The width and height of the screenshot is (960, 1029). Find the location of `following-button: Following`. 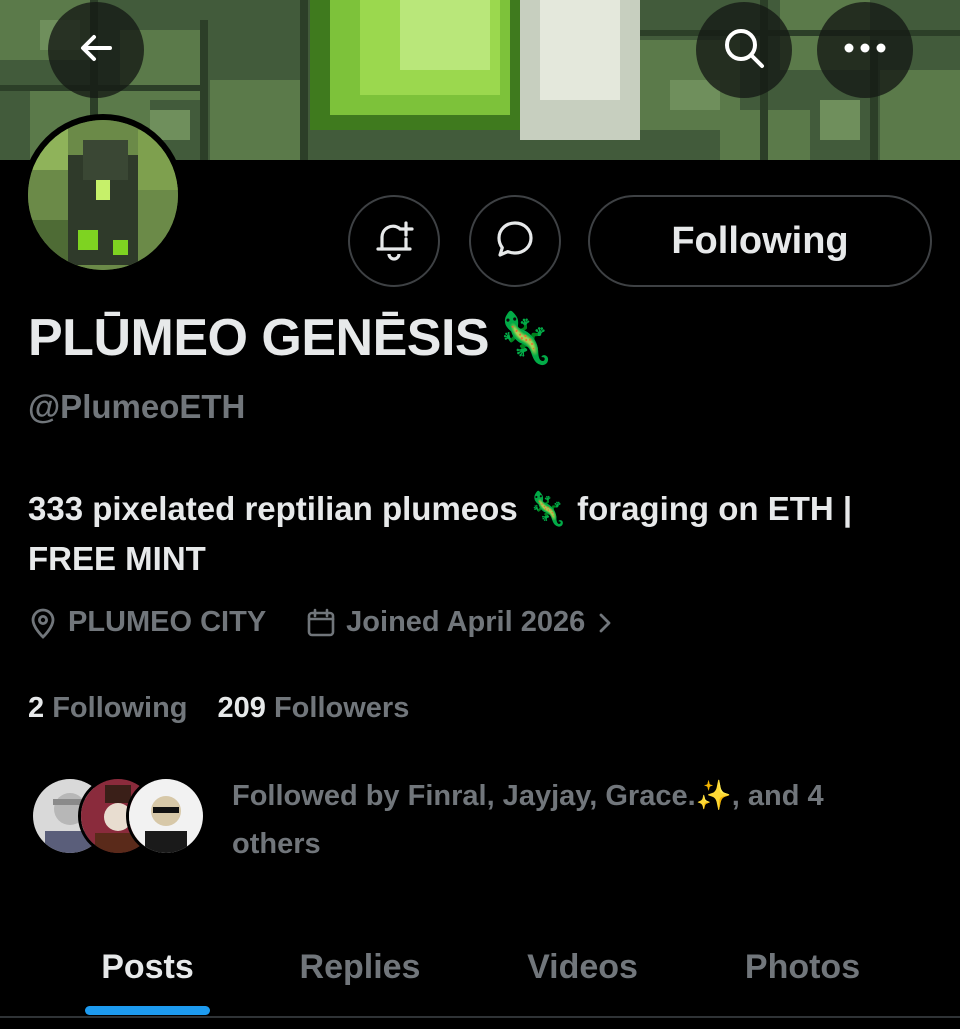

following-button: Following is located at coordinates (760, 241).